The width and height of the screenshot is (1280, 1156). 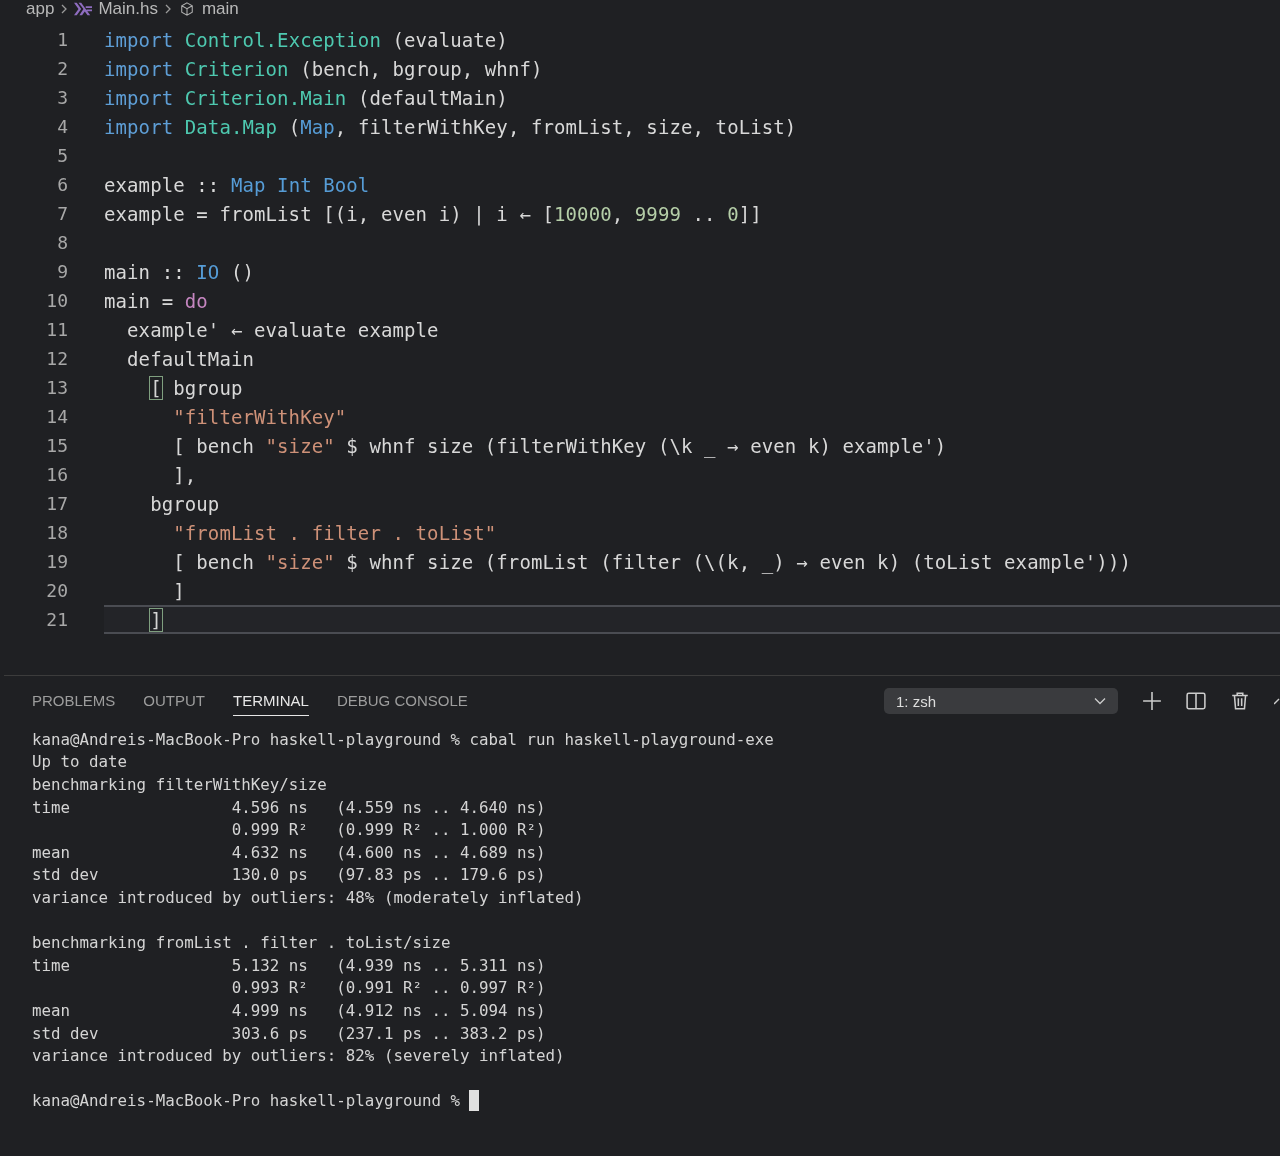 I want to click on panel-tab: TERMINAL, so click(x=271, y=701).